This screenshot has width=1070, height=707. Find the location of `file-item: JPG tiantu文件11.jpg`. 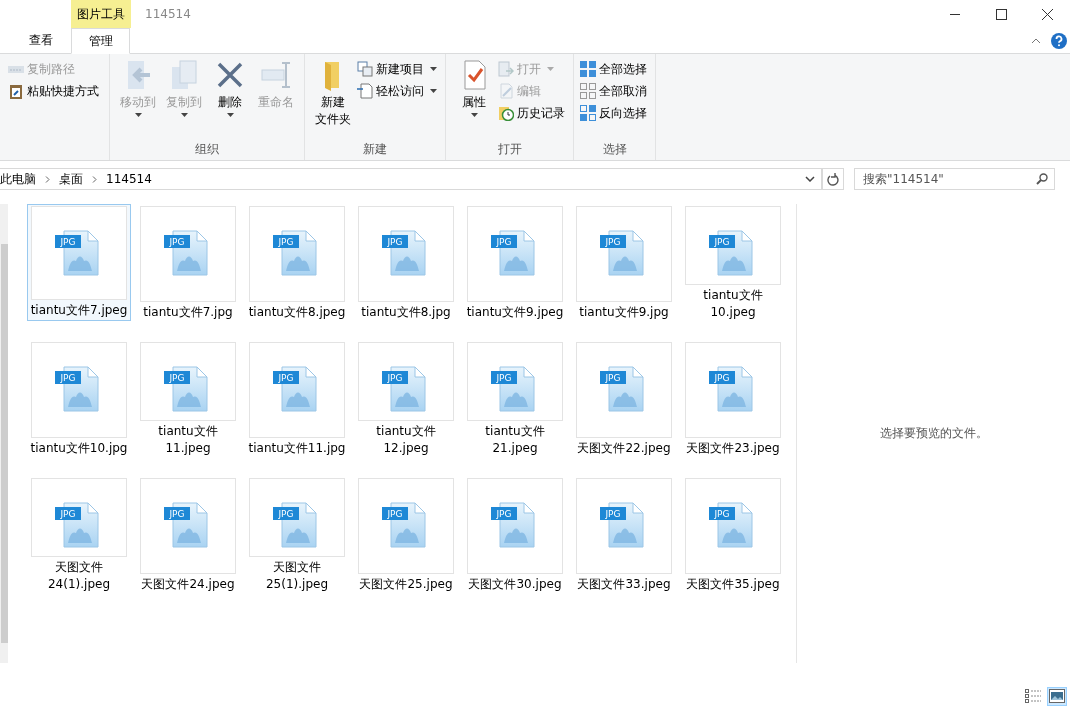

file-item: JPG tiantu文件11.jpg is located at coordinates (297, 399).